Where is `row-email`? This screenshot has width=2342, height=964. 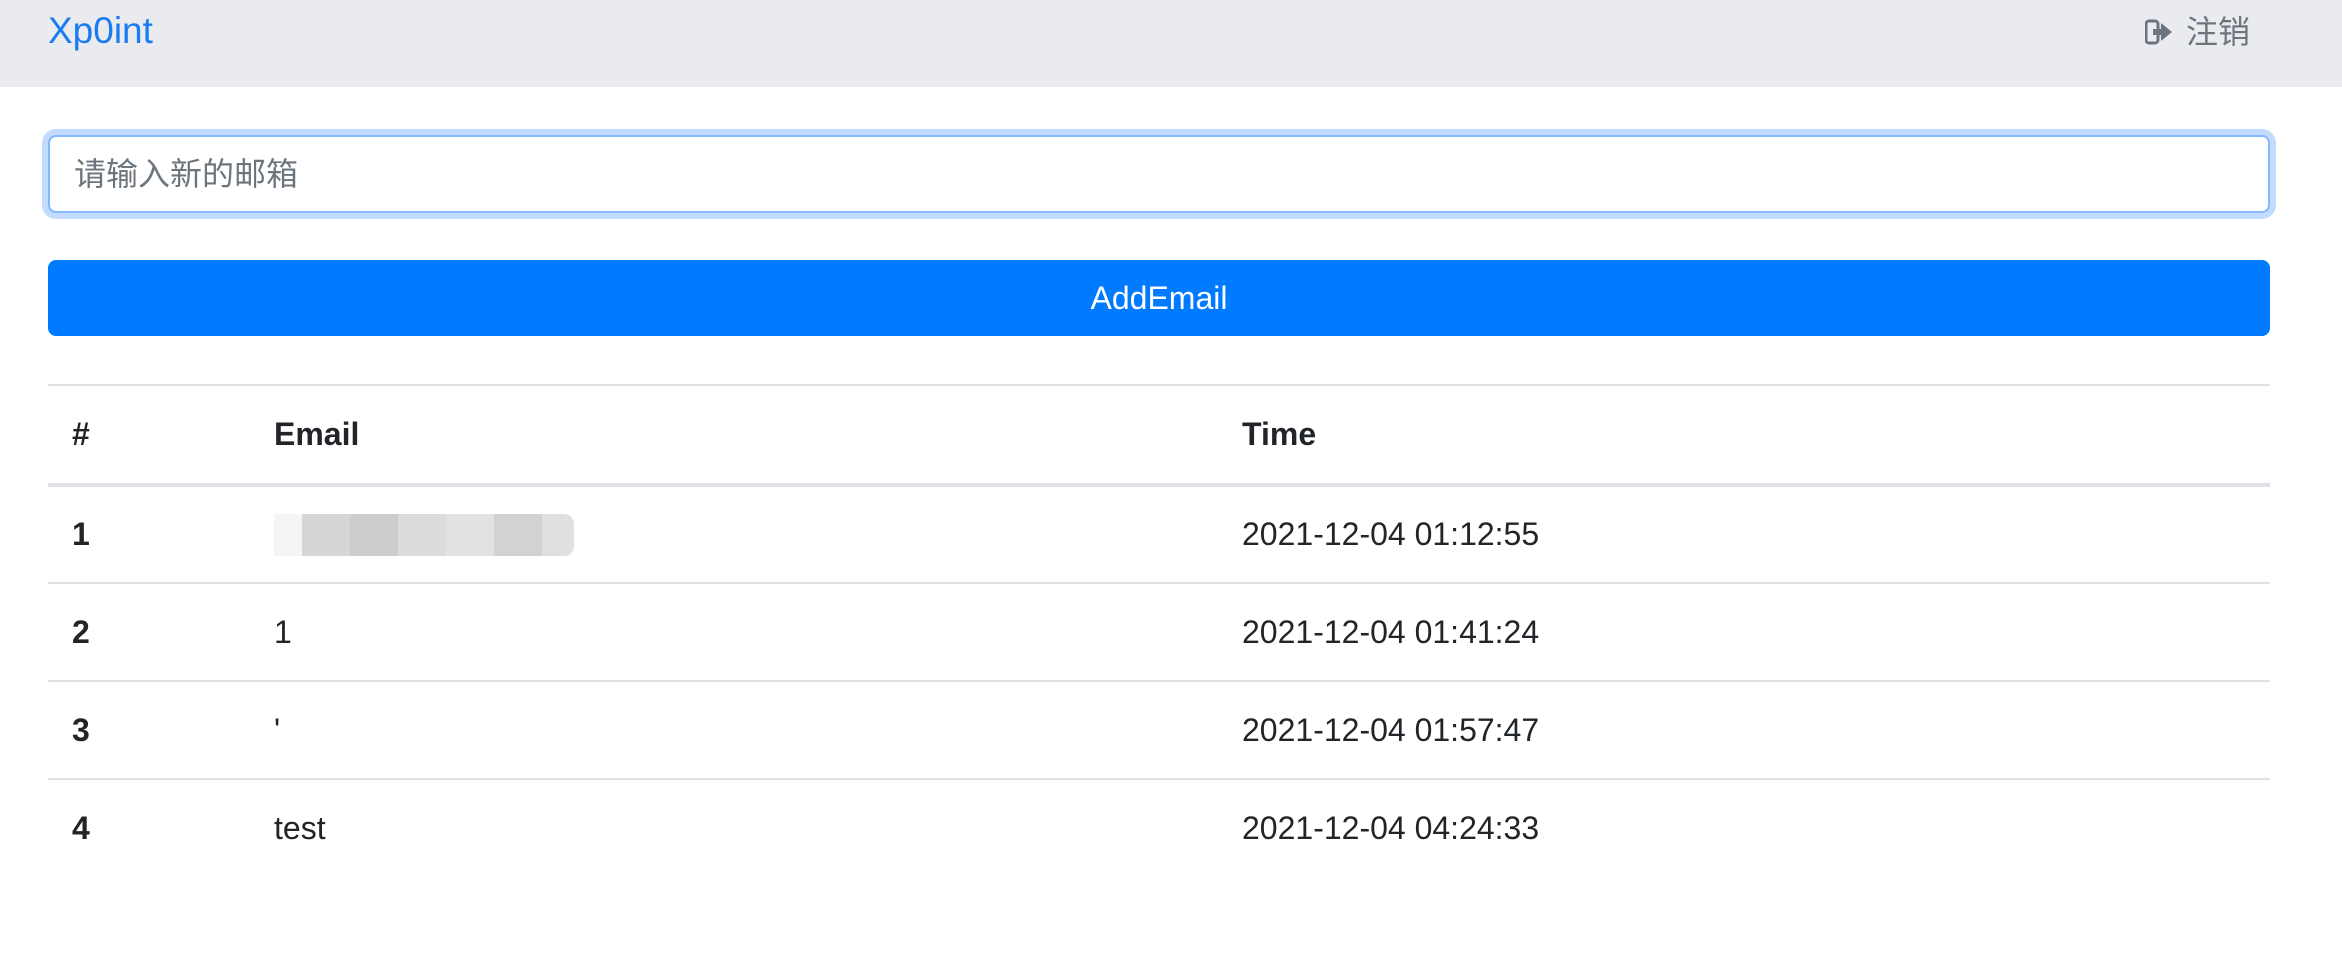 row-email is located at coordinates (734, 534).